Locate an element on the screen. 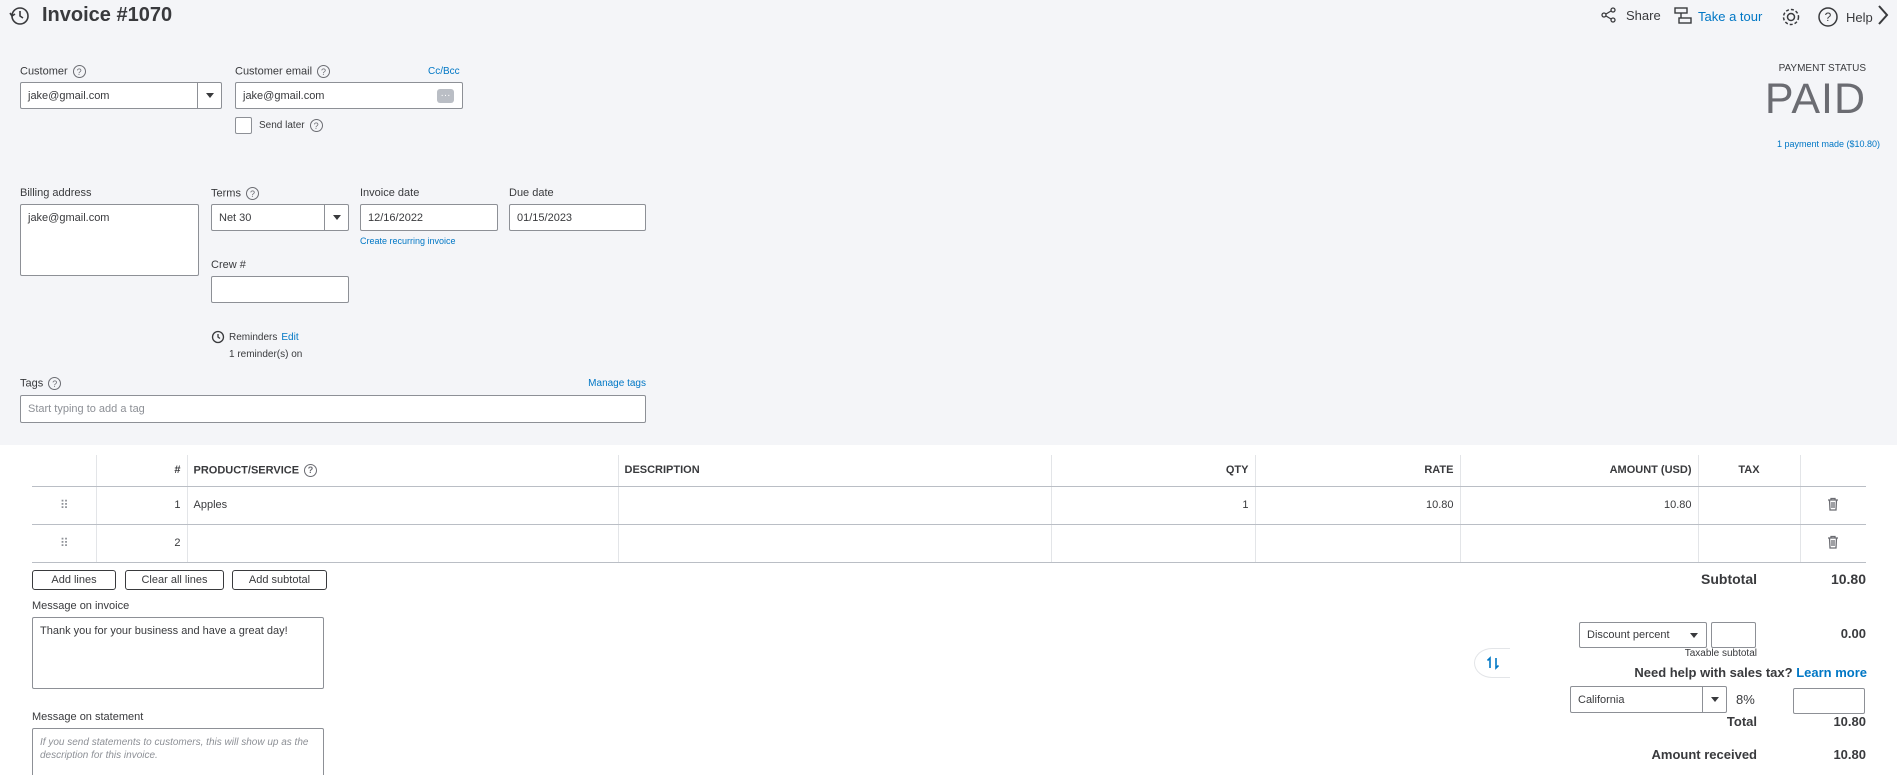 The width and height of the screenshot is (1897, 775). manage-tags-link: Manage tags is located at coordinates (603, 383).